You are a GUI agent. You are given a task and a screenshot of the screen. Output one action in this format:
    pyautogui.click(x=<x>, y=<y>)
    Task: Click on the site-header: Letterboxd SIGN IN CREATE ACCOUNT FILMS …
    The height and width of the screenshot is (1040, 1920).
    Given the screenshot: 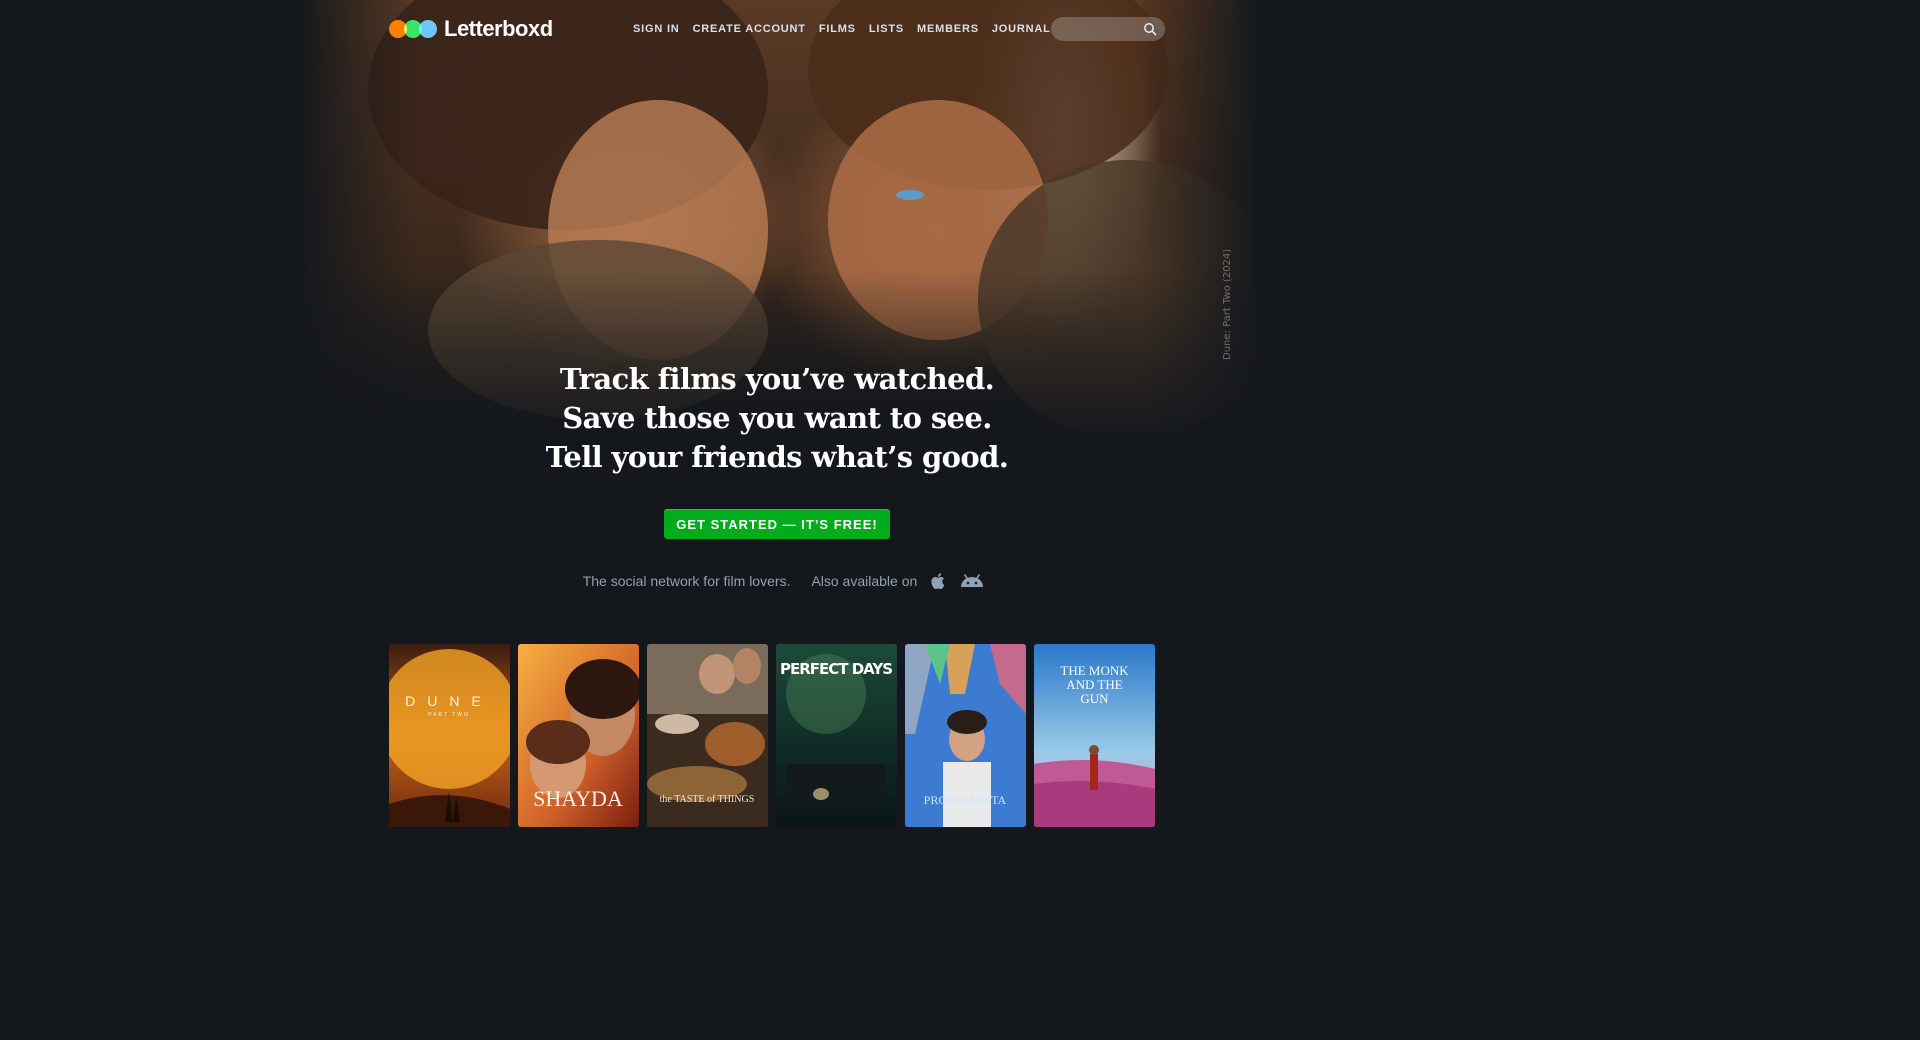 What is the action you would take?
    pyautogui.click(x=784, y=29)
    